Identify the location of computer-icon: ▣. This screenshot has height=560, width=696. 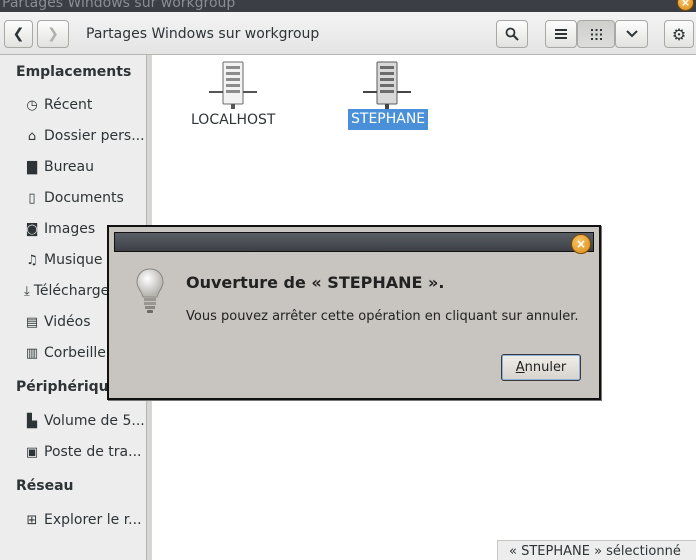
(32, 452).